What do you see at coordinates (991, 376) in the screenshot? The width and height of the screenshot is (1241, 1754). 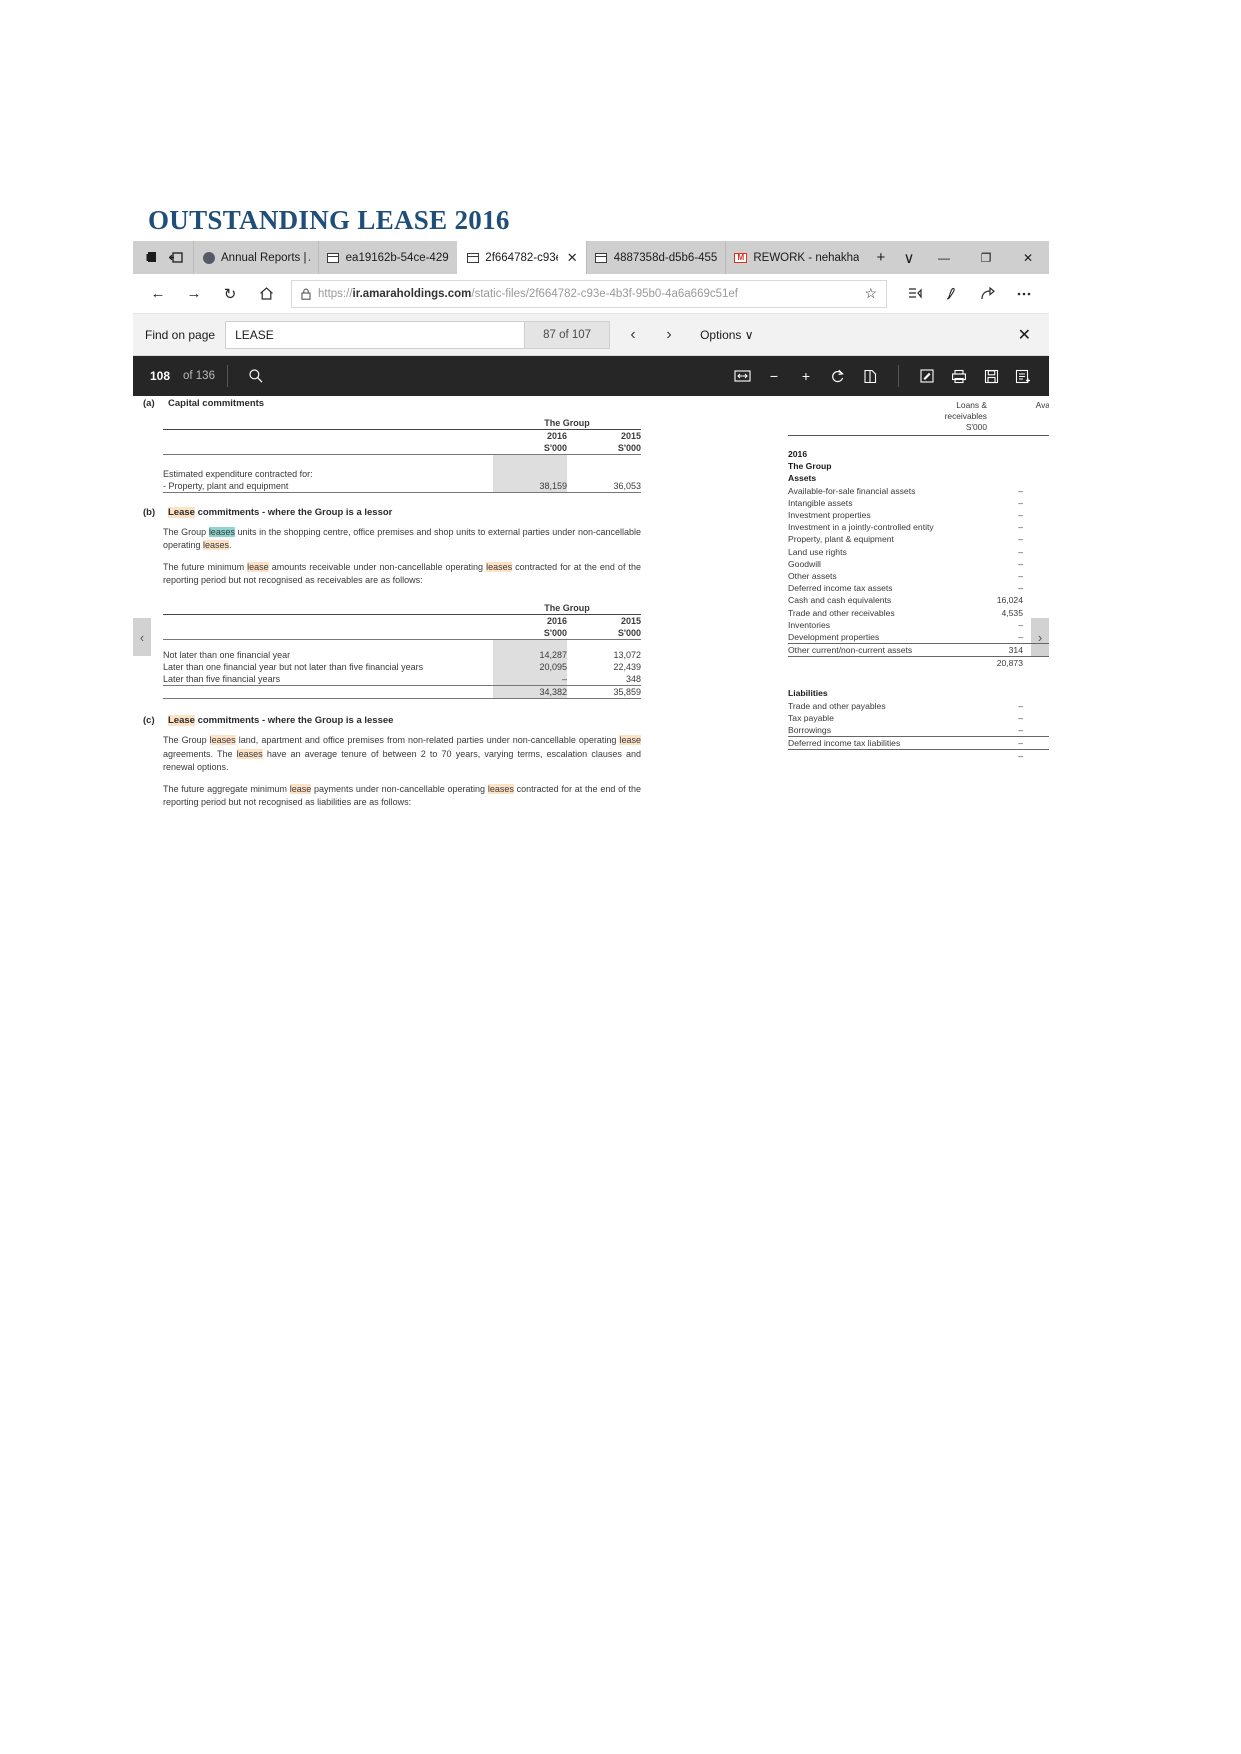 I see `save-icon` at bounding box center [991, 376].